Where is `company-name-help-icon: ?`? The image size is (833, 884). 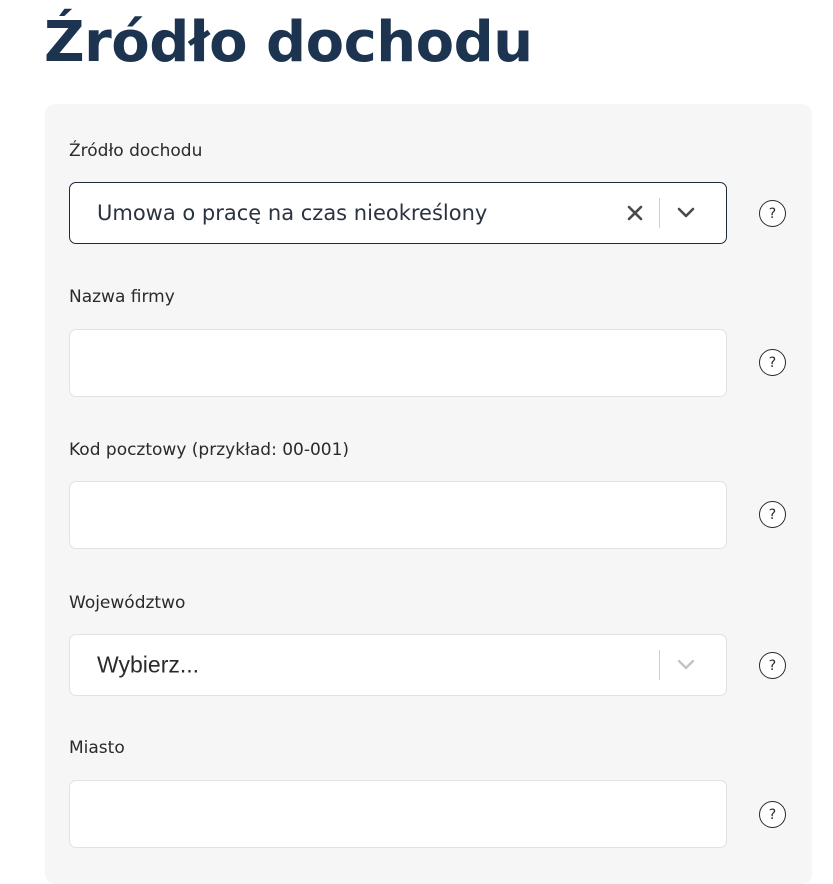
company-name-help-icon: ? is located at coordinates (772, 362).